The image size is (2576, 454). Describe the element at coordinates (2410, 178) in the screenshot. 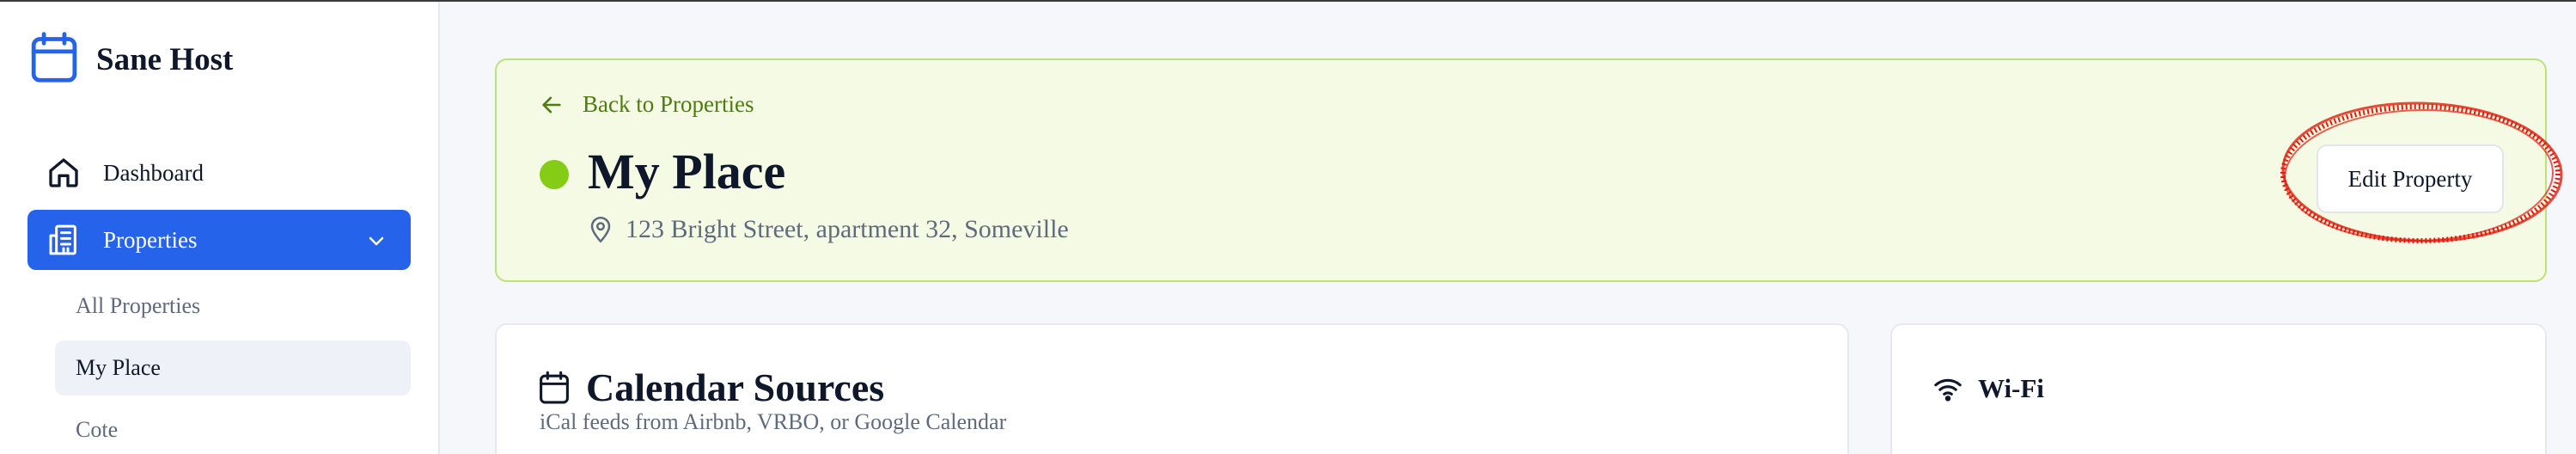

I see `edit-property-button: Edit Property` at that location.